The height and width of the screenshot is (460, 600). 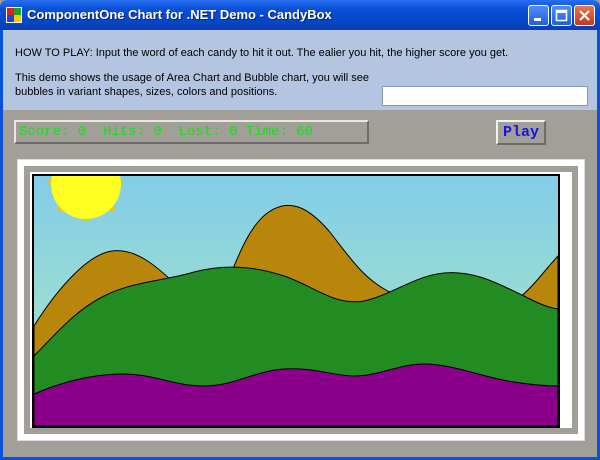 I want to click on word-input, so click(x=485, y=96).